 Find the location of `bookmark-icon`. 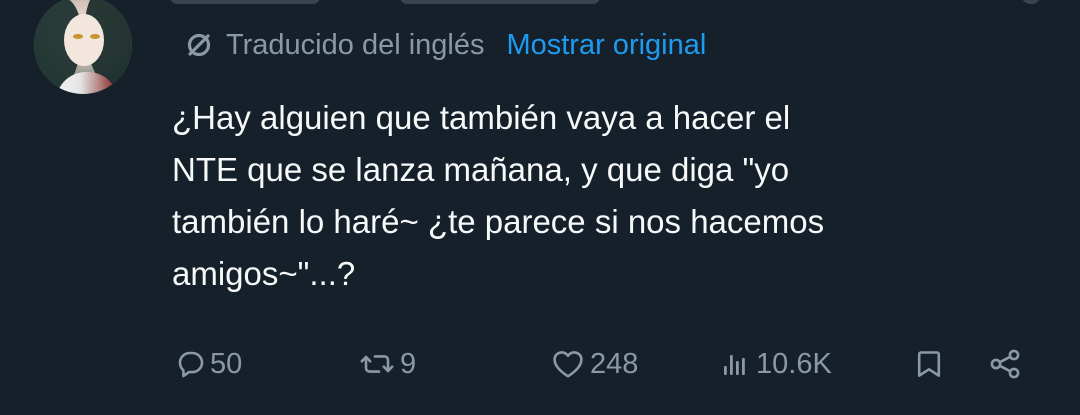

bookmark-icon is located at coordinates (929, 364).